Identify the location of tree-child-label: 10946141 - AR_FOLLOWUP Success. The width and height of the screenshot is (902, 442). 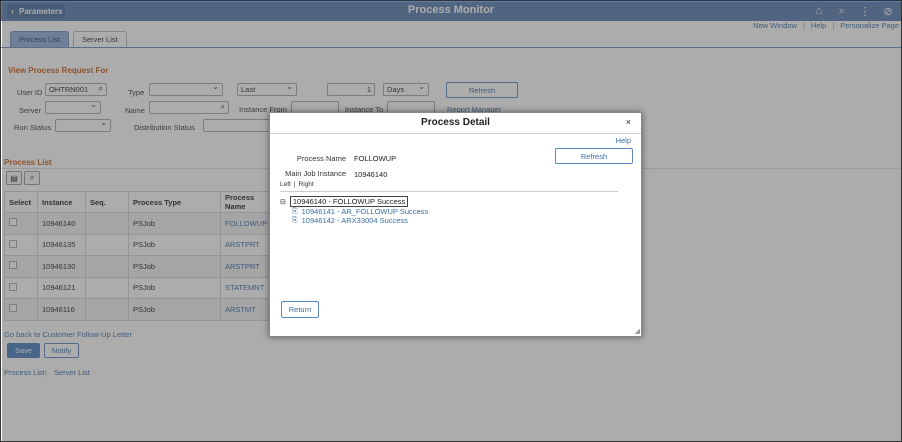
(365, 211).